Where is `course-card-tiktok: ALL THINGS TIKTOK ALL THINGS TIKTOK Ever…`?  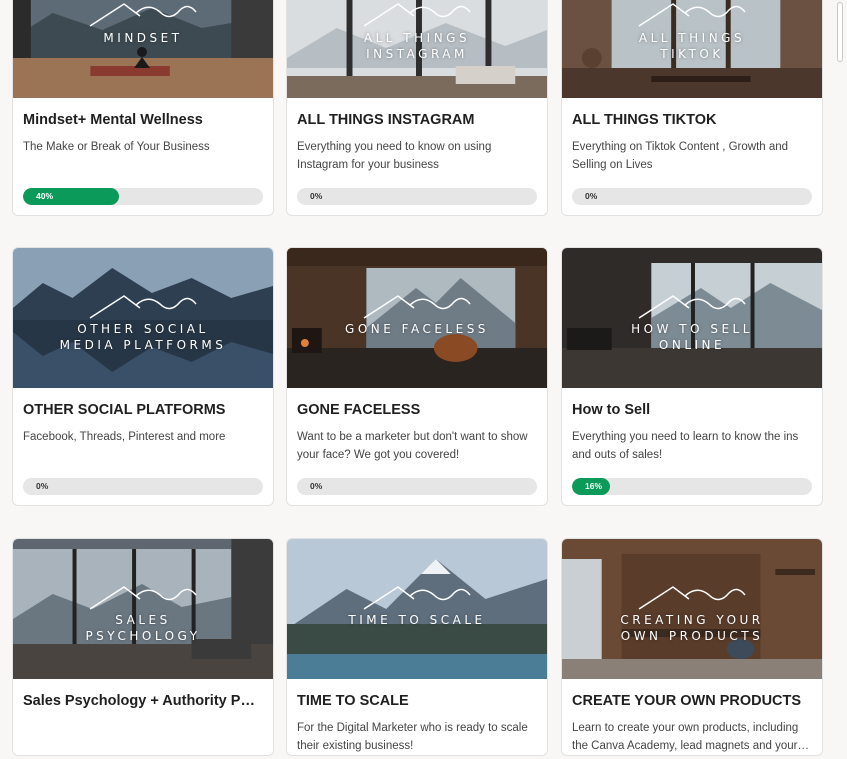
course-card-tiktok: ALL THINGS TIKTOK ALL THINGS TIKTOK Ever… is located at coordinates (692, 108).